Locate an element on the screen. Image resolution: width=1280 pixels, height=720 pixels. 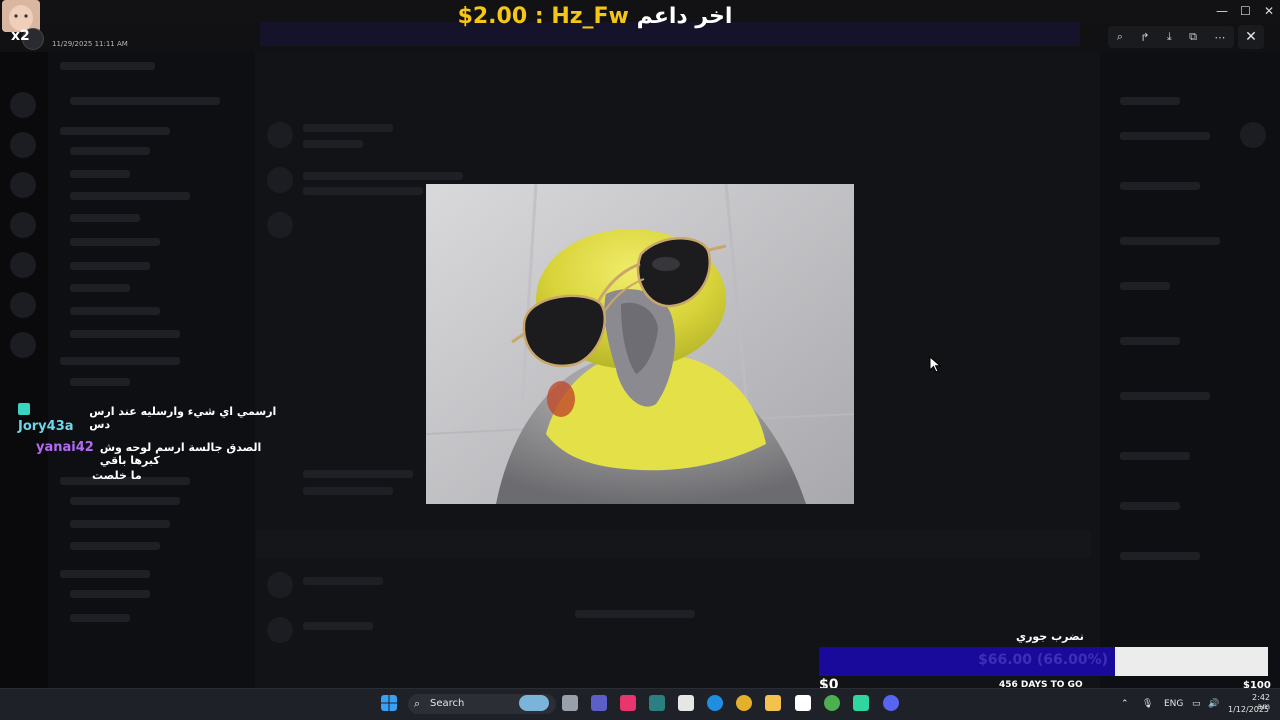
task-view-icon is located at coordinates (570, 703).